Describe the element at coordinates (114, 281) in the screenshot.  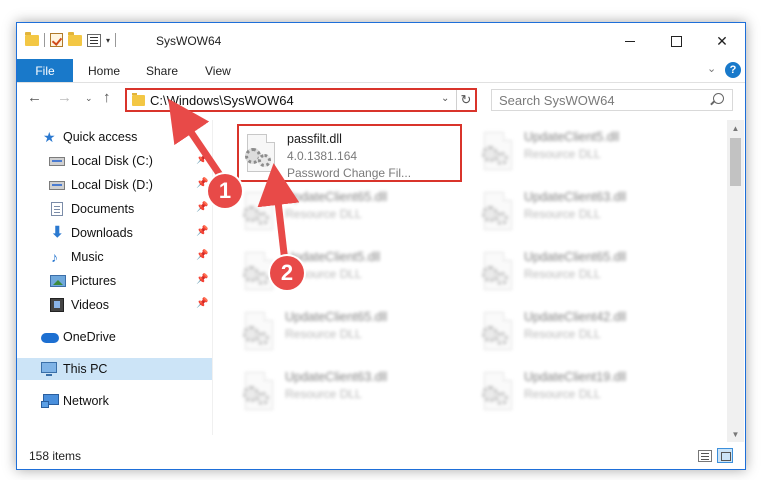
I see `sidebar-item-pictures: Pictures 📌` at that location.